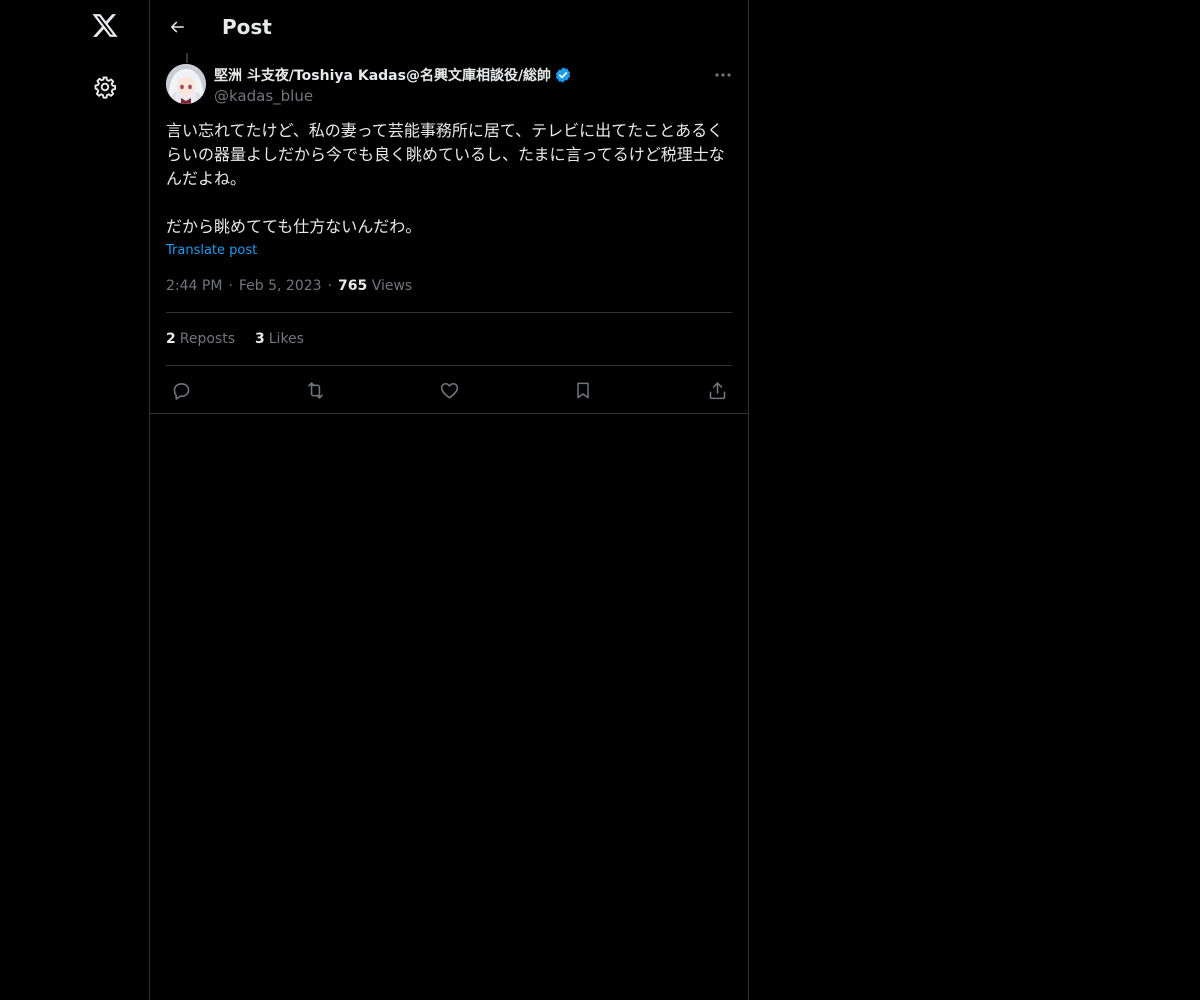 The width and height of the screenshot is (1200, 1000). I want to click on more-options-icon, so click(723, 75).